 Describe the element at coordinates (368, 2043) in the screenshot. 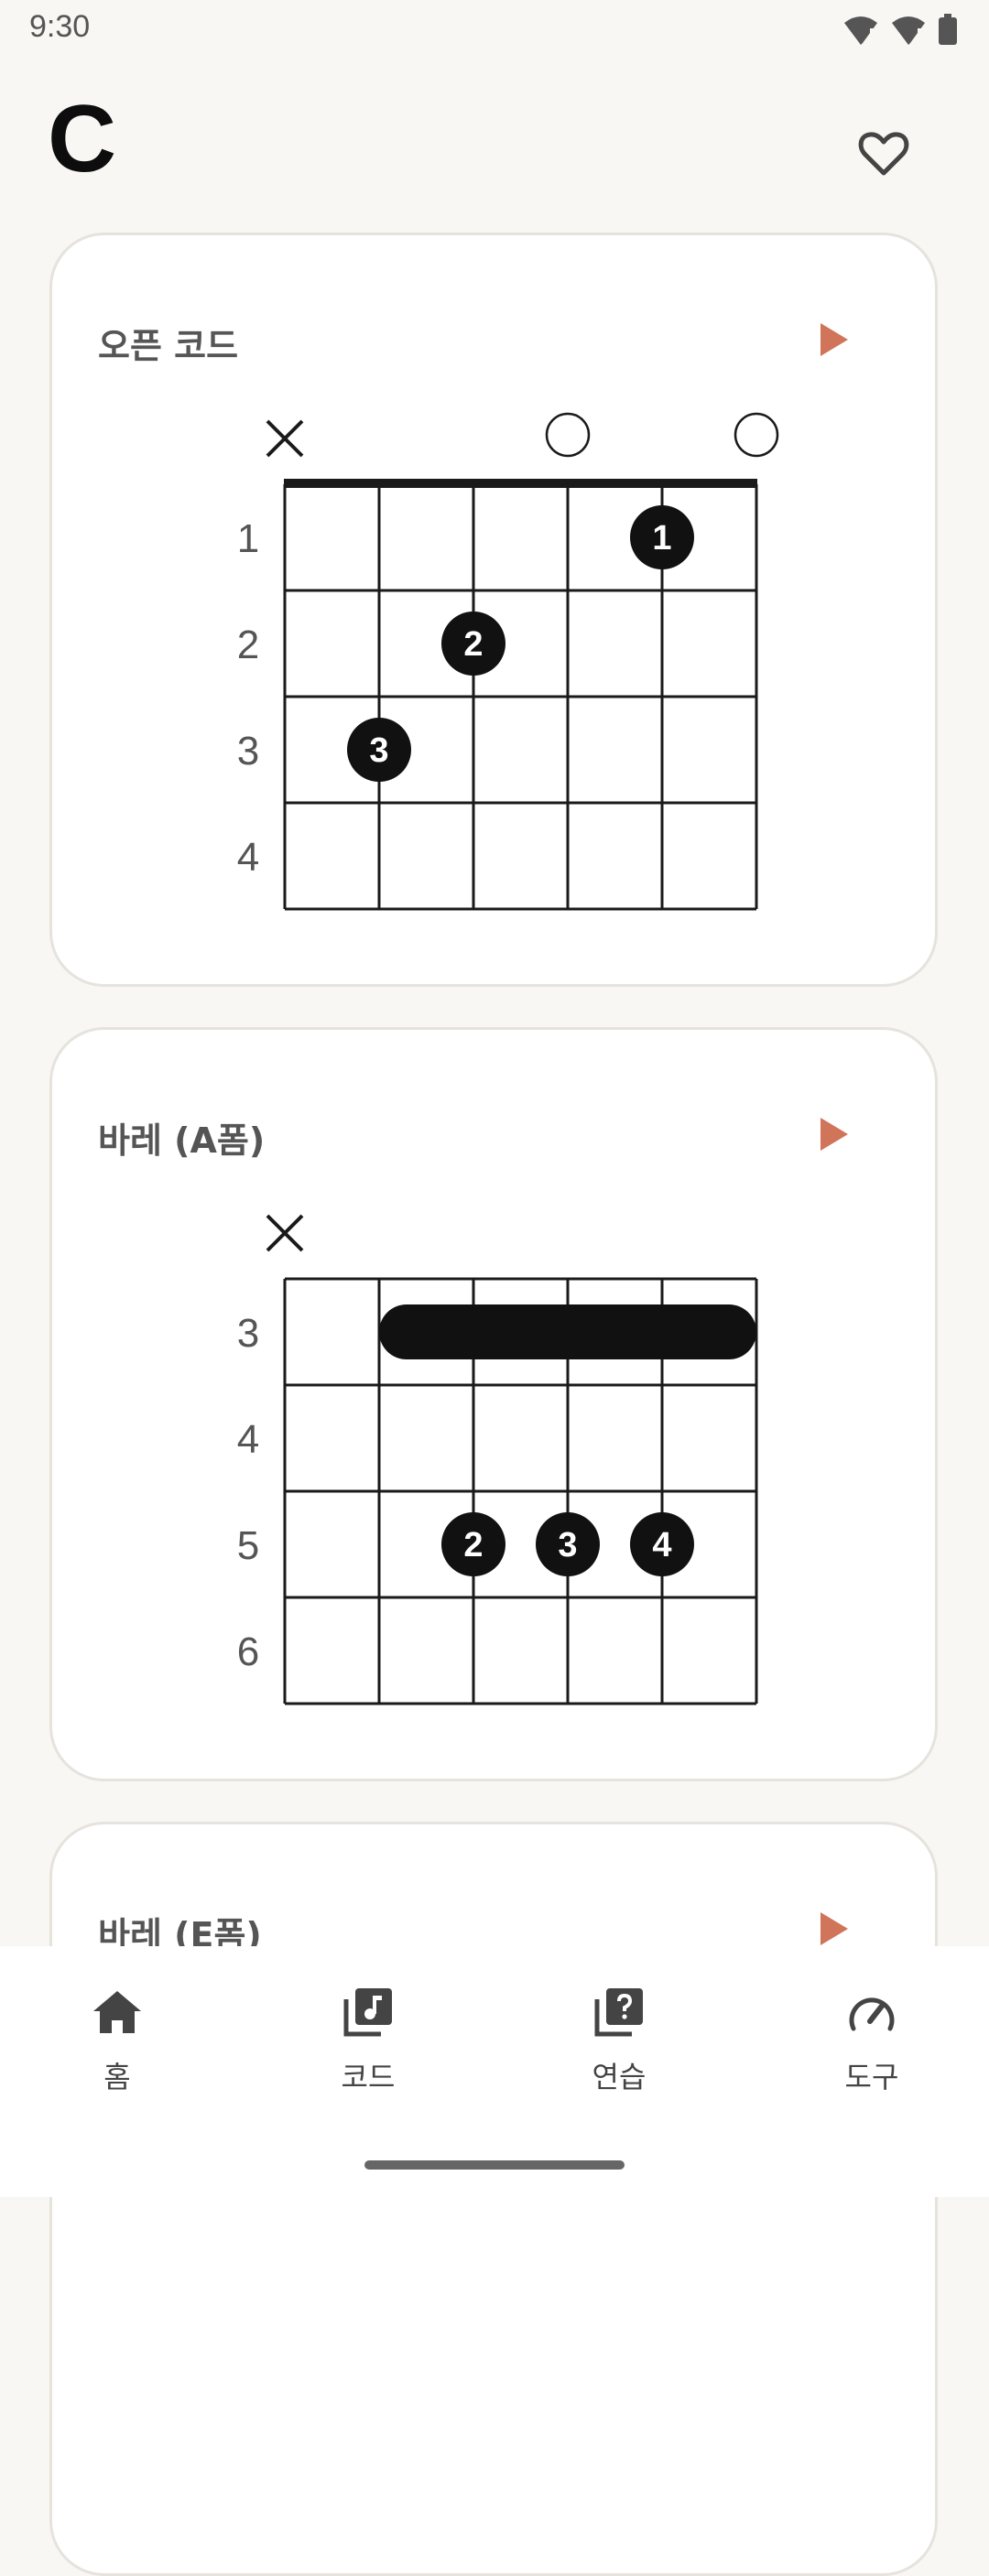

I see `nav-item-chords: 코드` at that location.